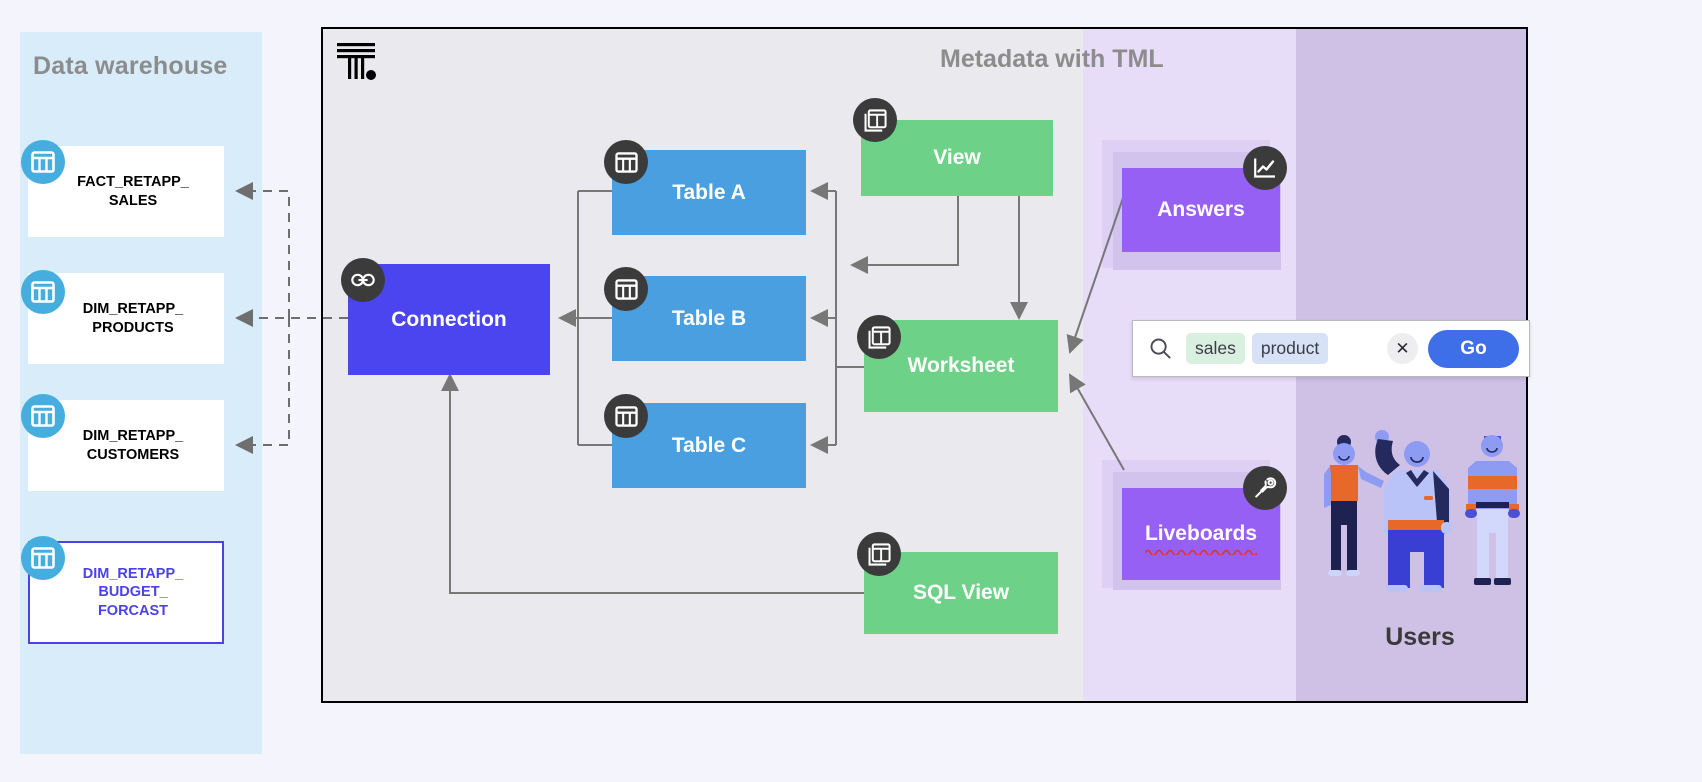 Image resolution: width=1702 pixels, height=782 pixels. I want to click on node-label-wrapper: Liveboards, so click(1201, 538).